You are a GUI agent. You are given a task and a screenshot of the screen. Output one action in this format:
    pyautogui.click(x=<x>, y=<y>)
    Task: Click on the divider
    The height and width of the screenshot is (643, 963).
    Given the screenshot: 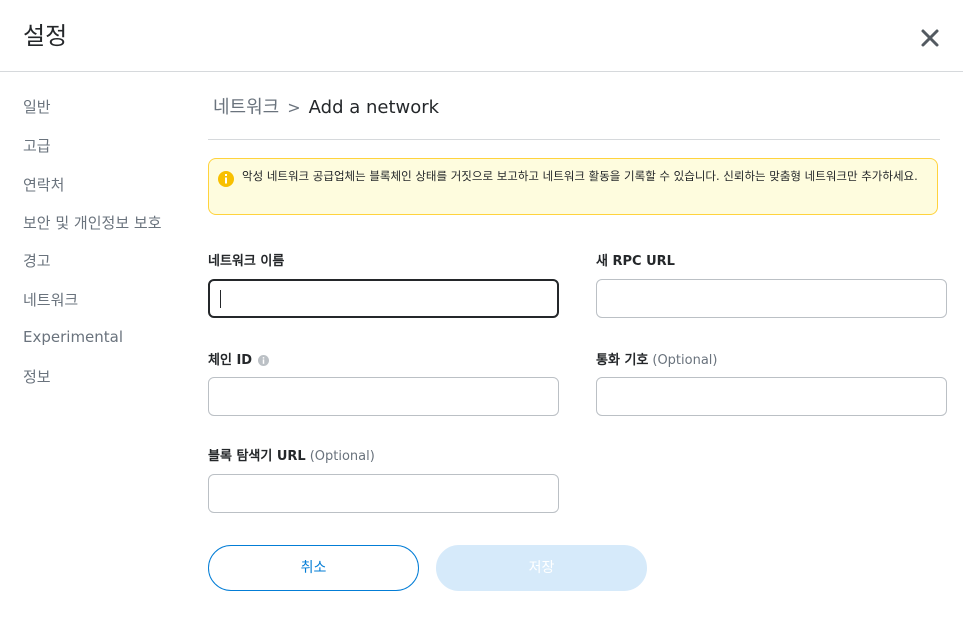 What is the action you would take?
    pyautogui.click(x=574, y=139)
    